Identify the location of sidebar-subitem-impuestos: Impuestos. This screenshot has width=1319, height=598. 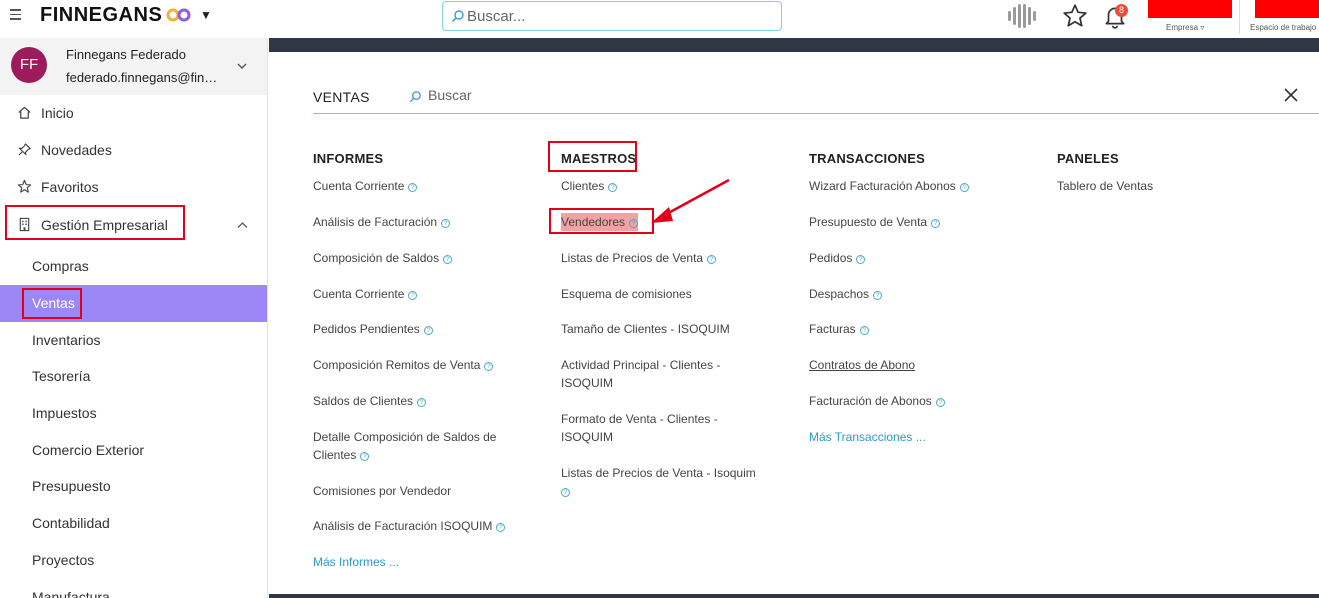
(133, 413).